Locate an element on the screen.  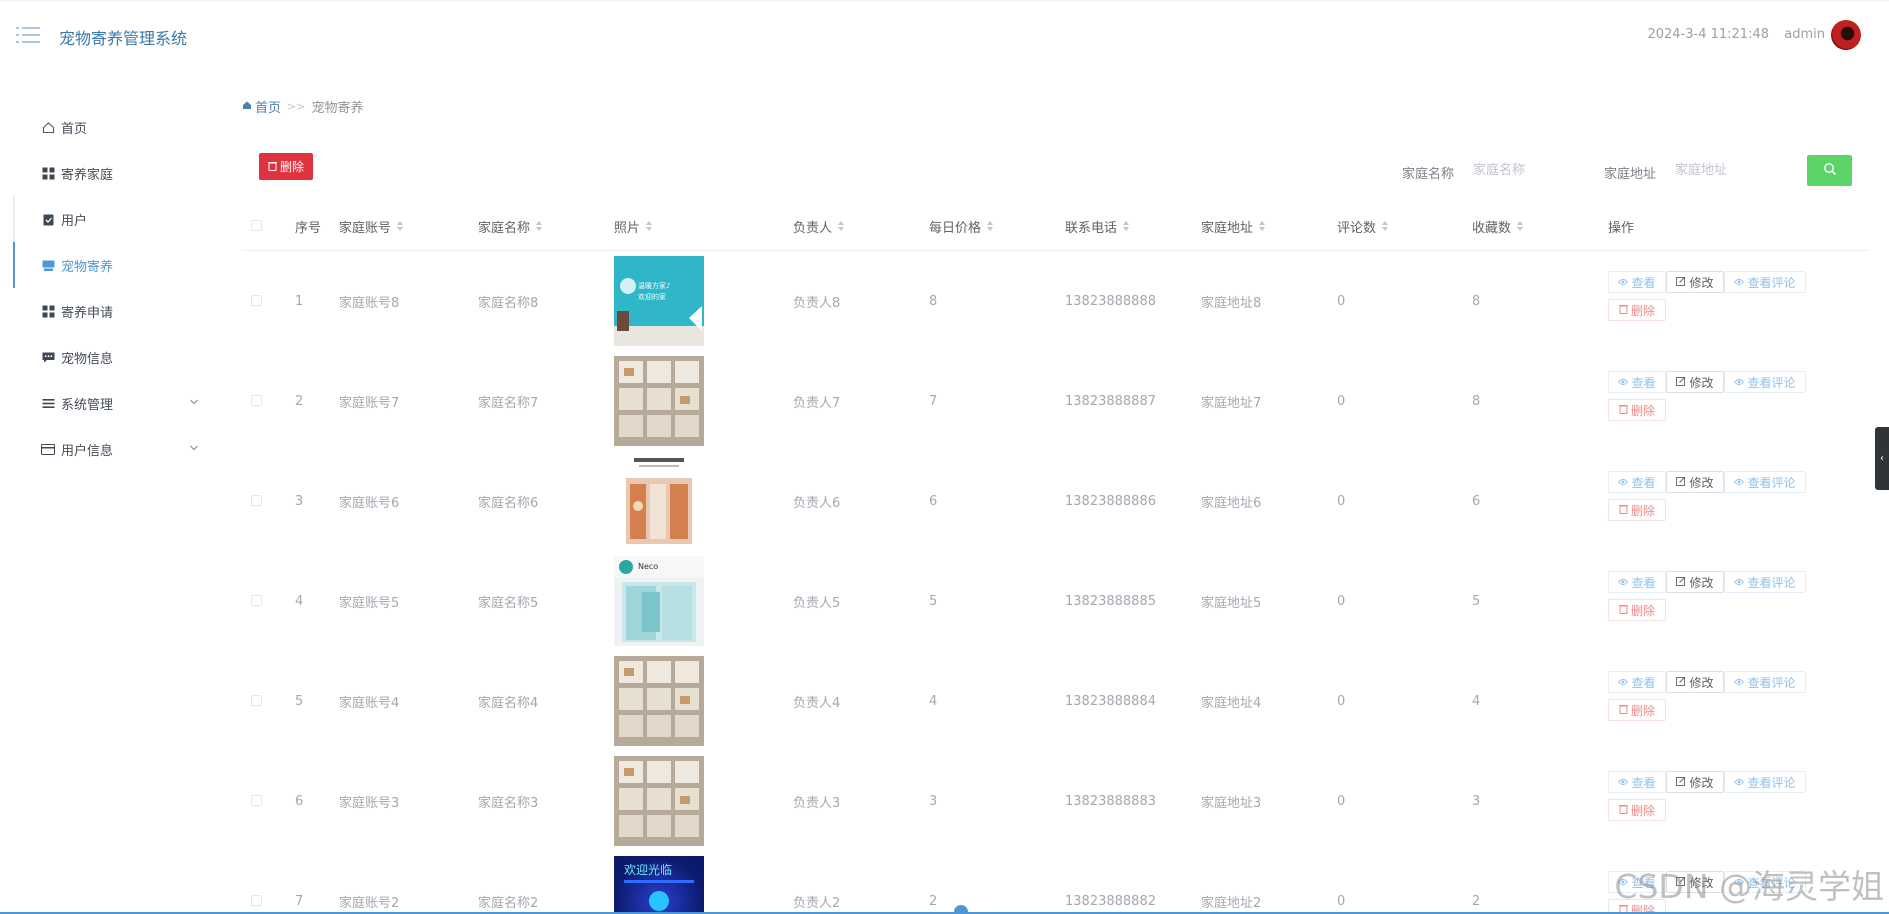
family-address-label: 家庭地址 is located at coordinates (1630, 174).